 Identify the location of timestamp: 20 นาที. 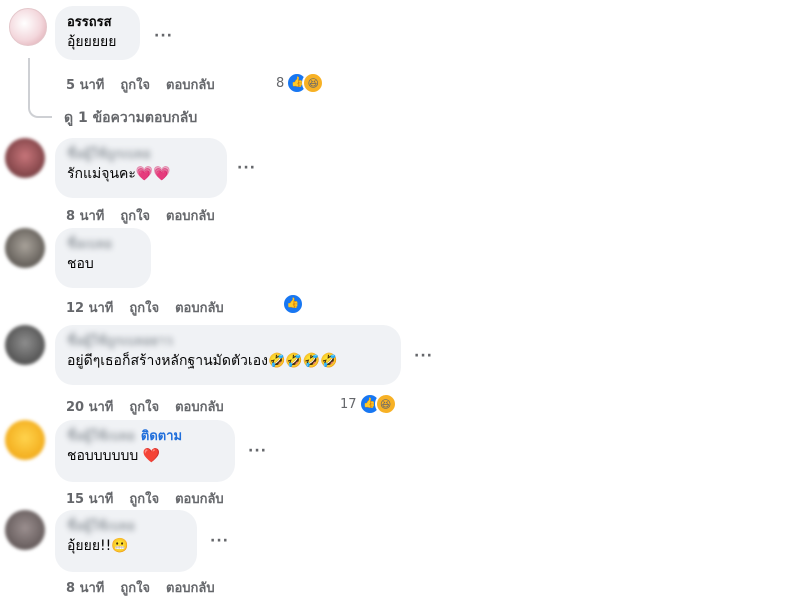
(89, 407).